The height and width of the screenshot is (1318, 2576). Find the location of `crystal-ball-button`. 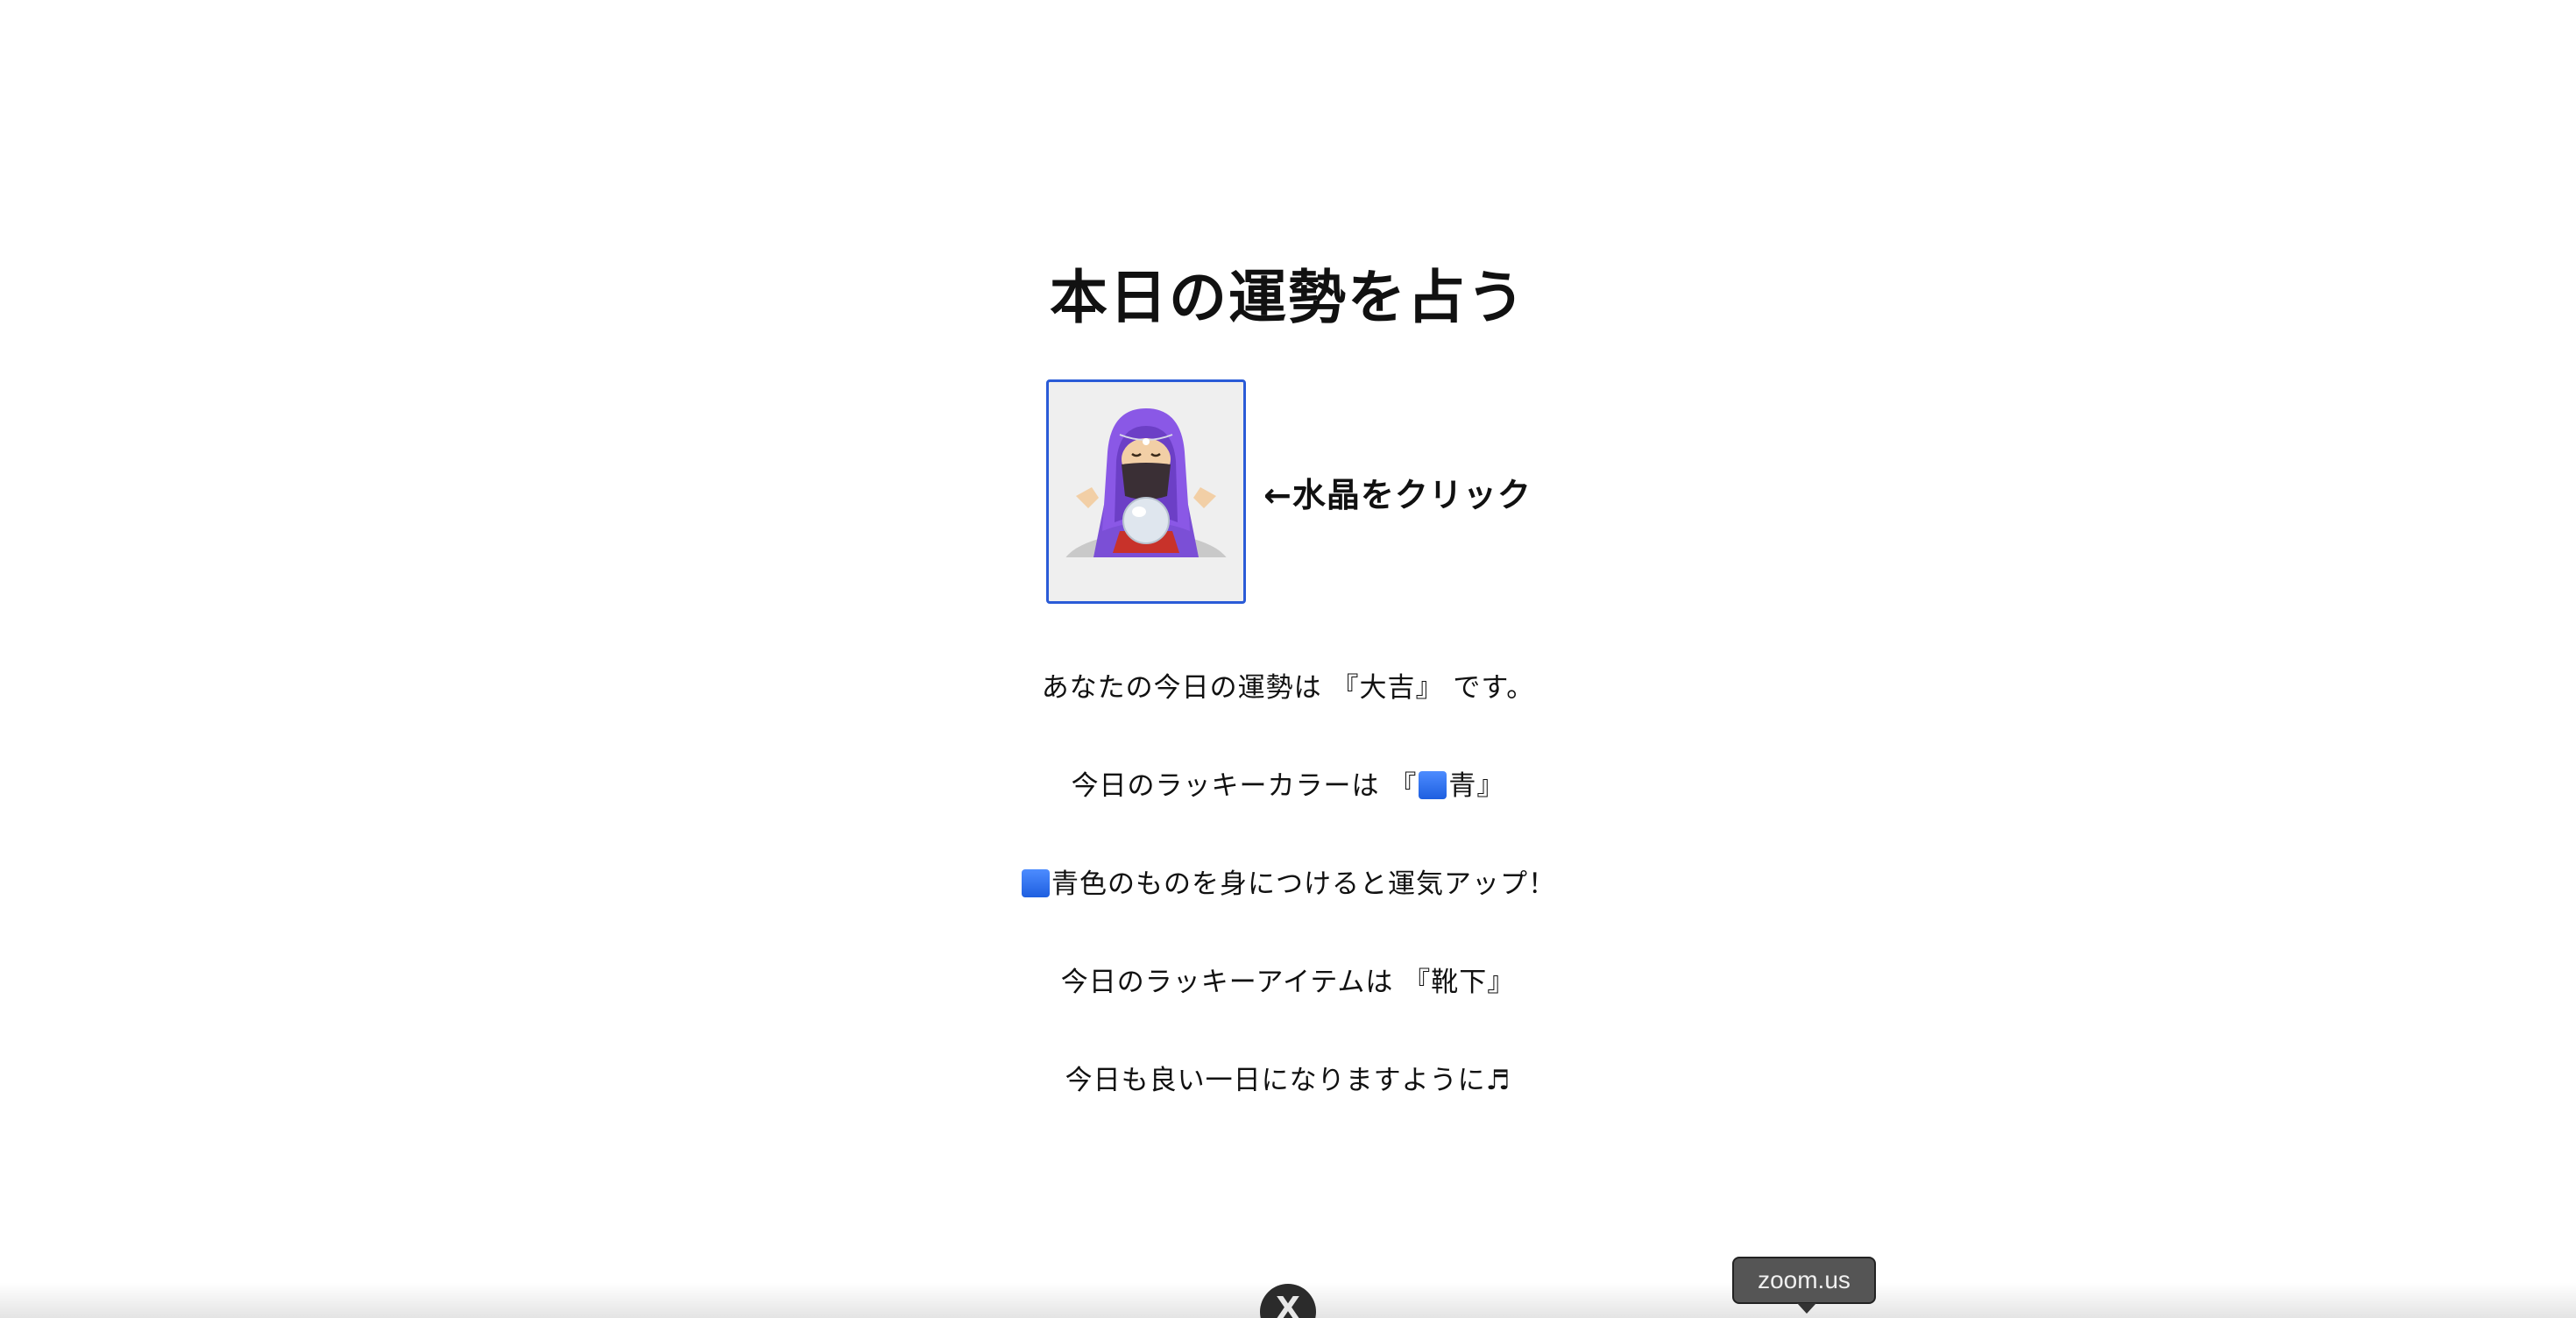

crystal-ball-button is located at coordinates (1146, 492).